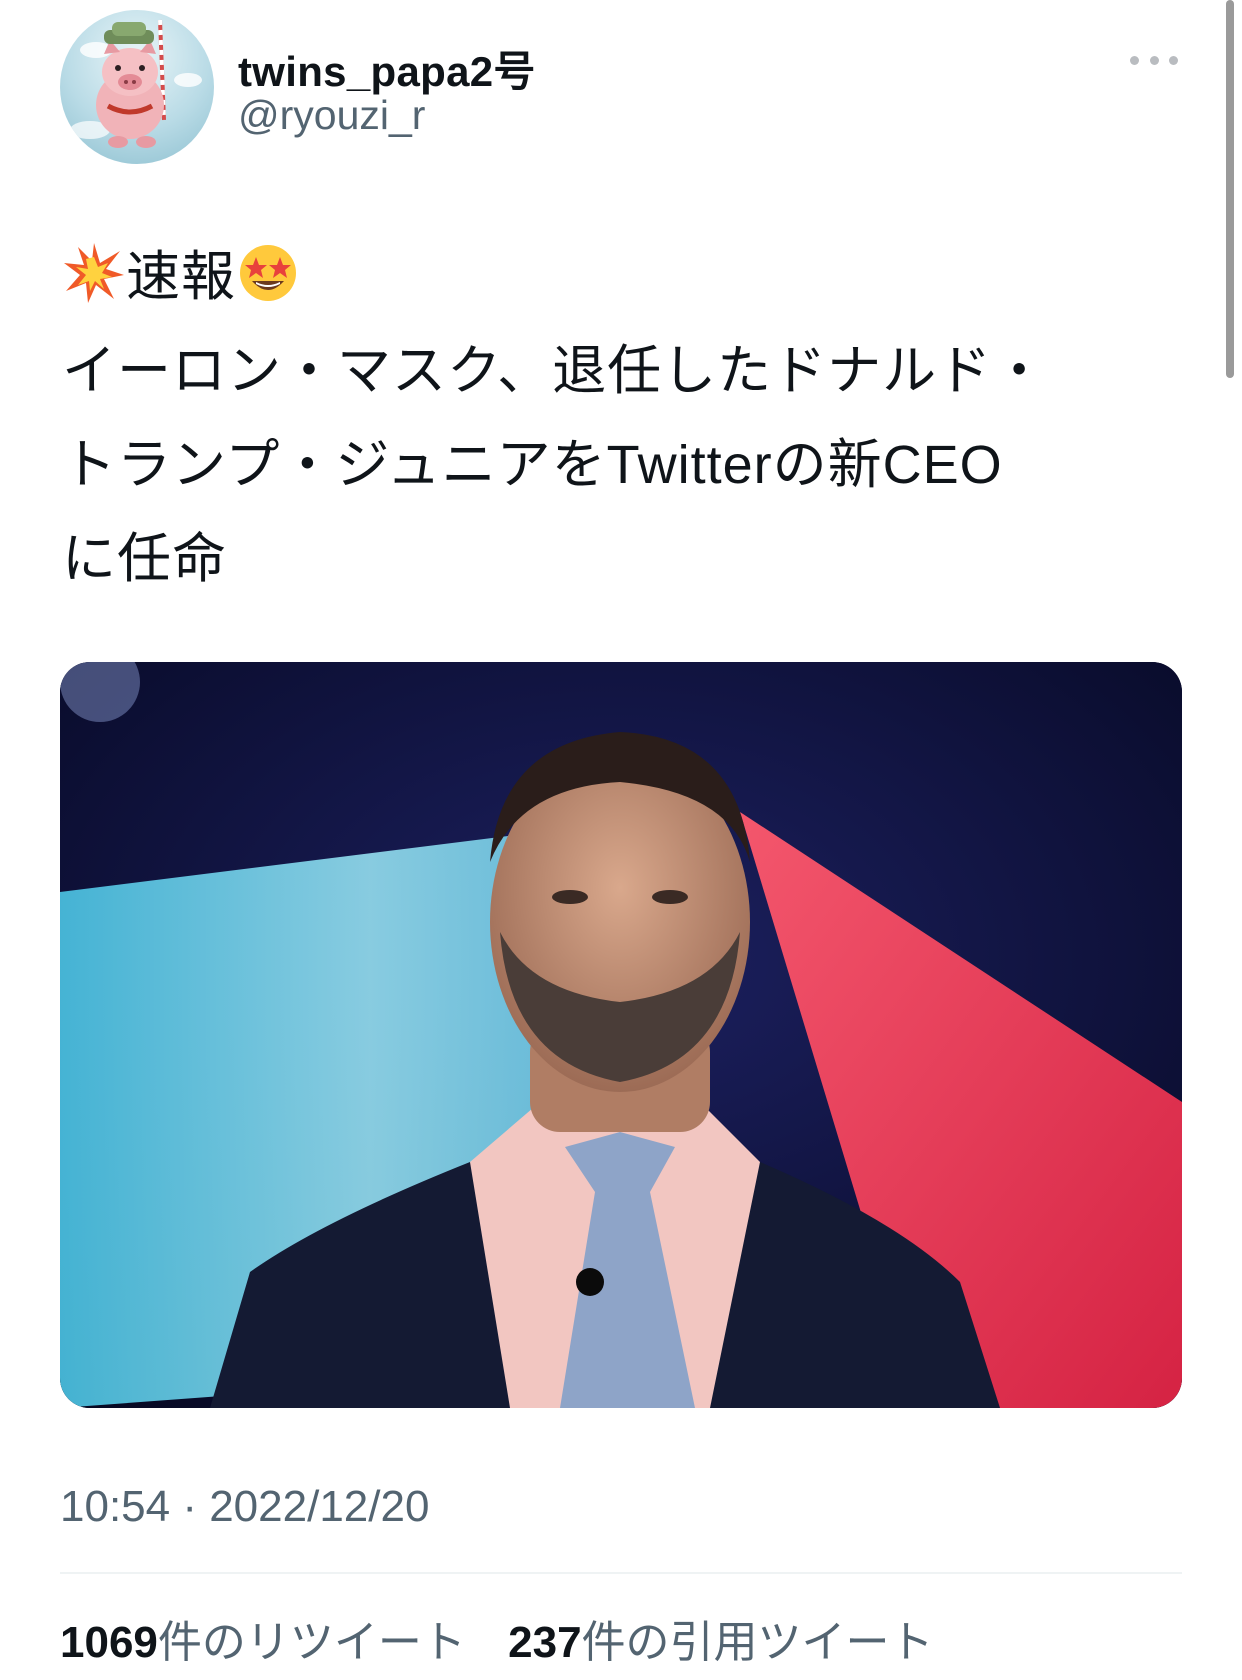 The width and height of the screenshot is (1242, 1680). Describe the element at coordinates (545, 1642) in the screenshot. I see `quotes-count: 237` at that location.